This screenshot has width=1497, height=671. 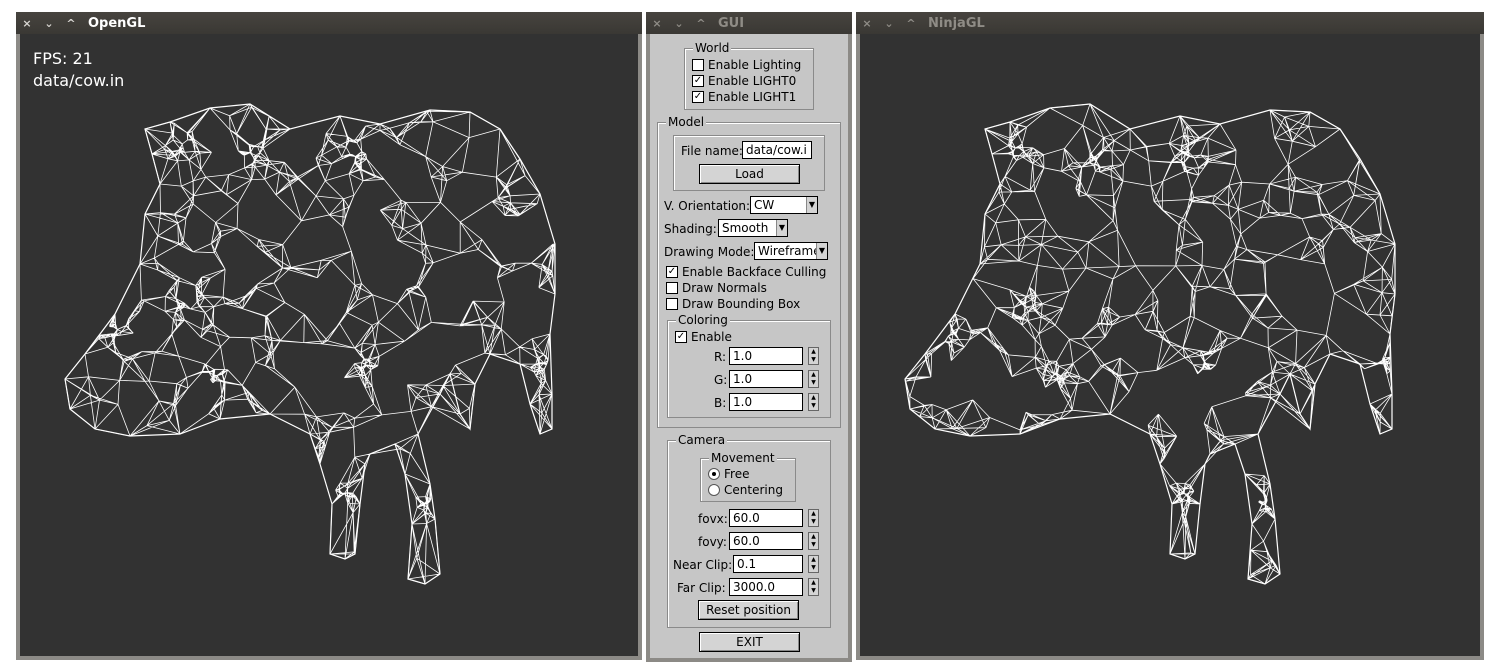 I want to click on fovx-spinner: ▲ ▼, so click(x=813, y=518).